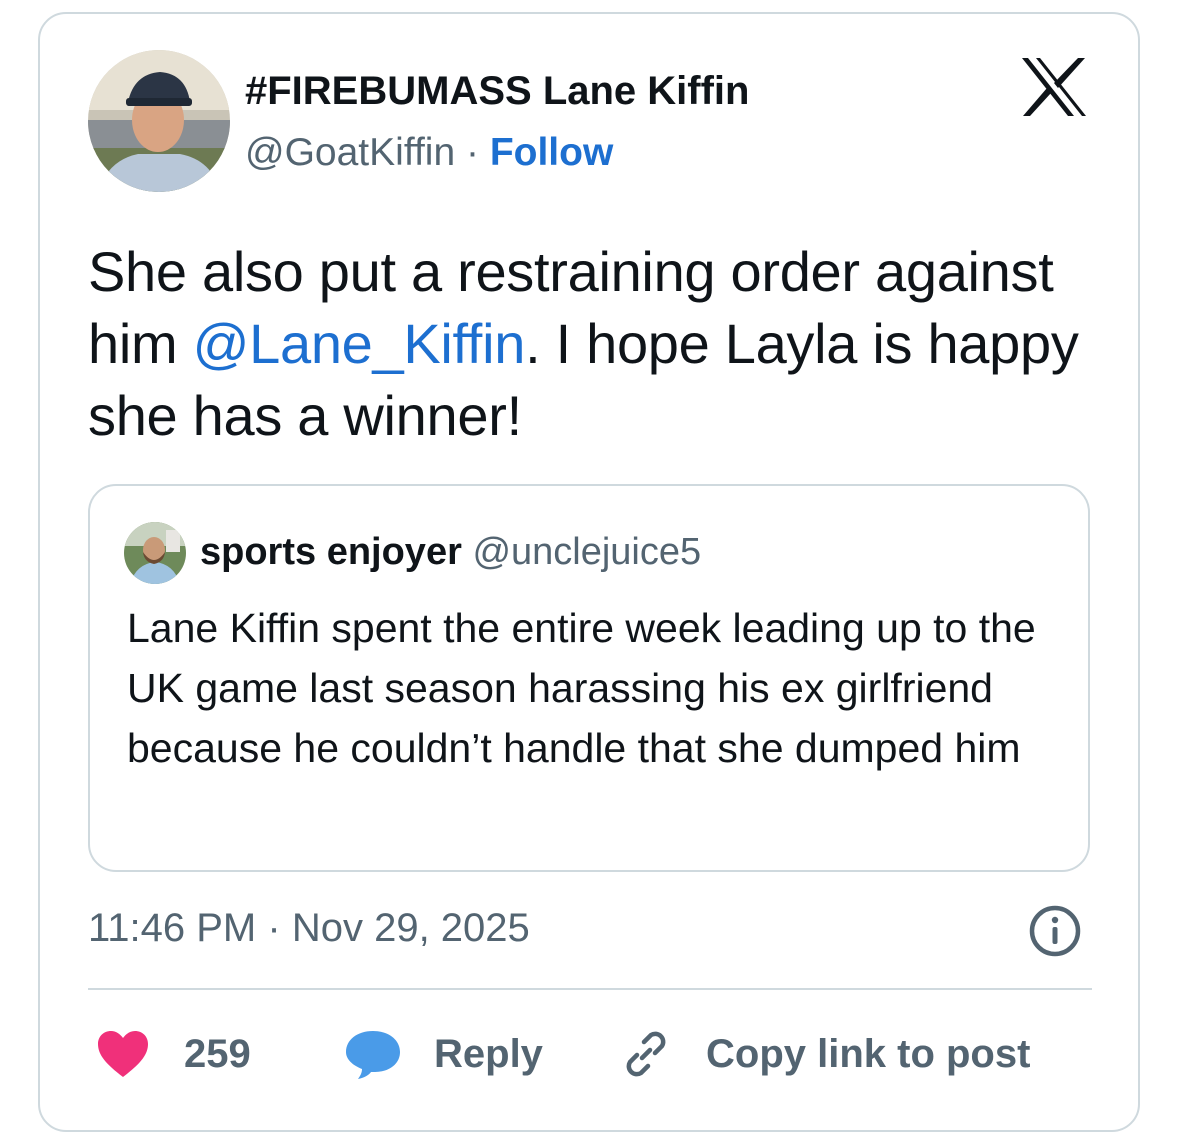 Image resolution: width=1179 pixels, height=1132 pixels. Describe the element at coordinates (497, 91) in the screenshot. I see `author-display-name: #FIREBUMASS Lane Kiffin` at that location.